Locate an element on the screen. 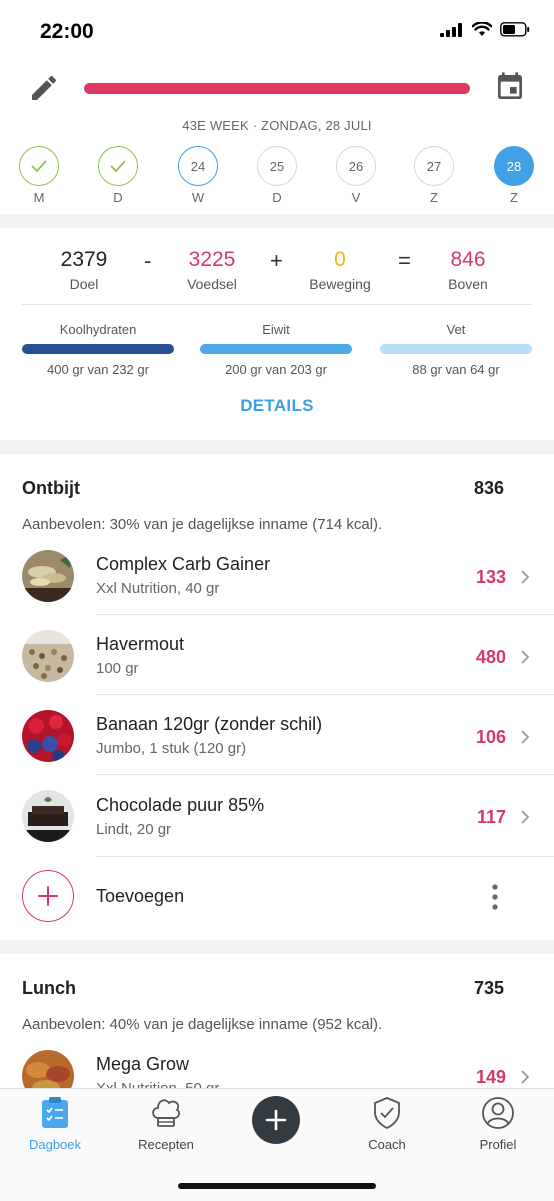 The image size is (554, 1201). home-indicator is located at coordinates (277, 1186).